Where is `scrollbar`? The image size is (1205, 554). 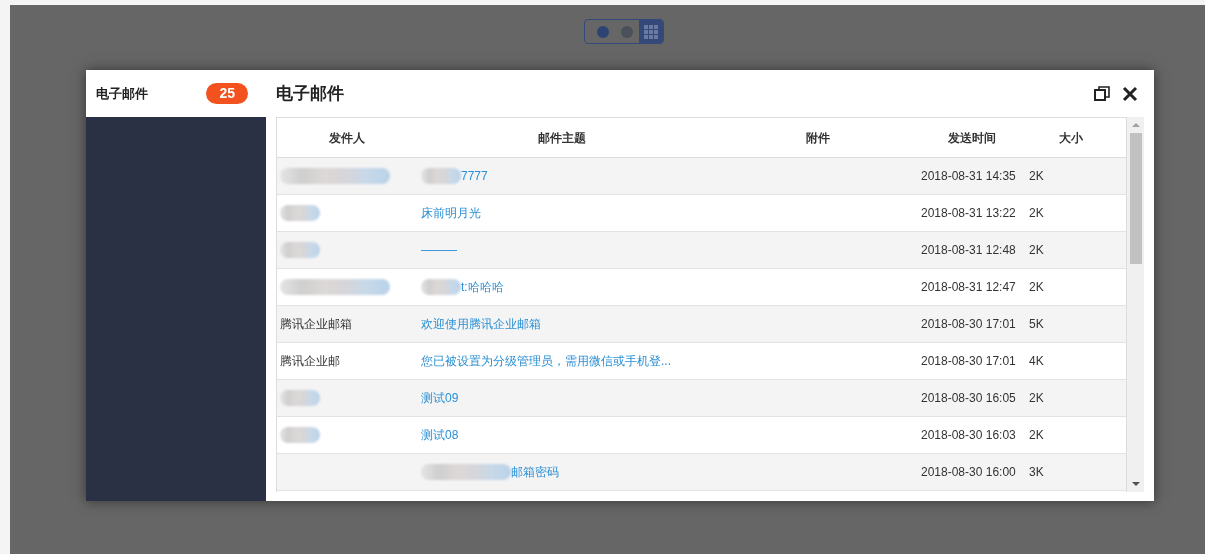 scrollbar is located at coordinates (1135, 304).